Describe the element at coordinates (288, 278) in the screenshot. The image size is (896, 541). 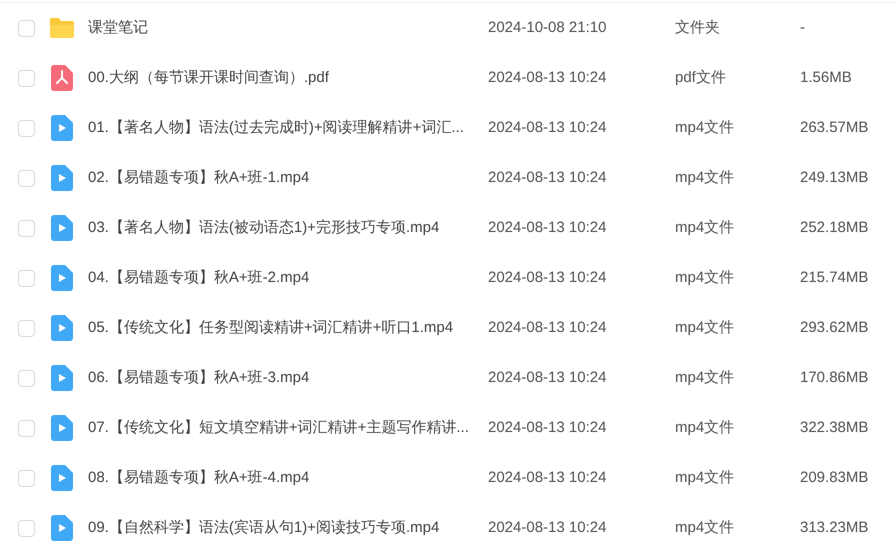
I see `file-name: 04.【易错题专项】秋A+班-2.mp4` at that location.